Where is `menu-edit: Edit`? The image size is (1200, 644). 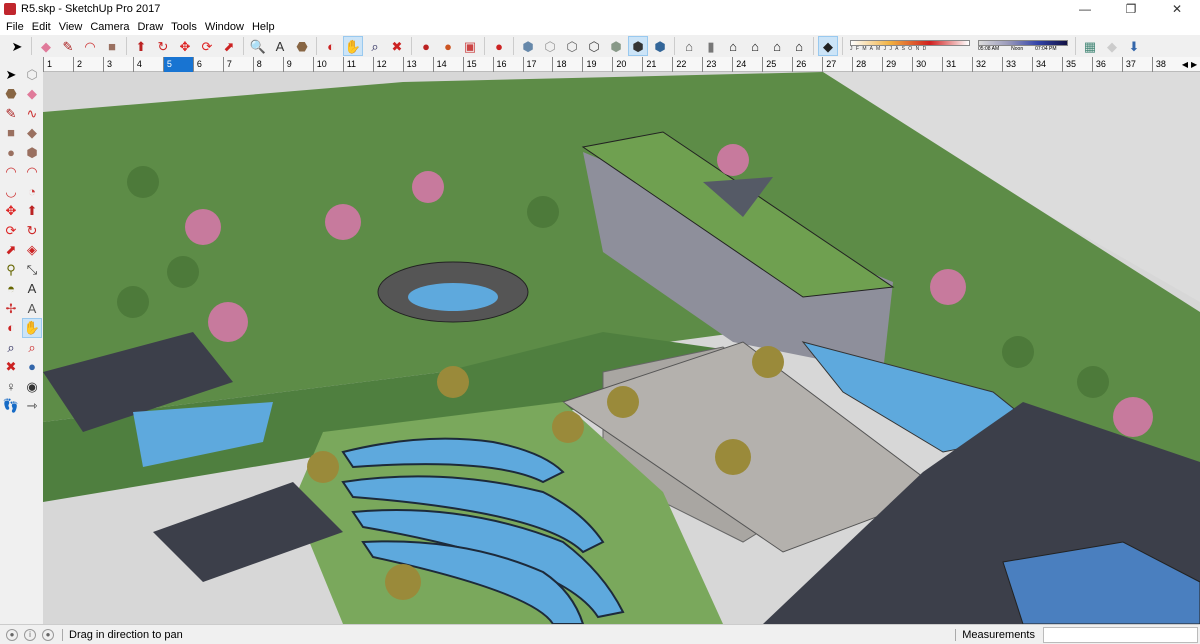 menu-edit: Edit is located at coordinates (41, 27).